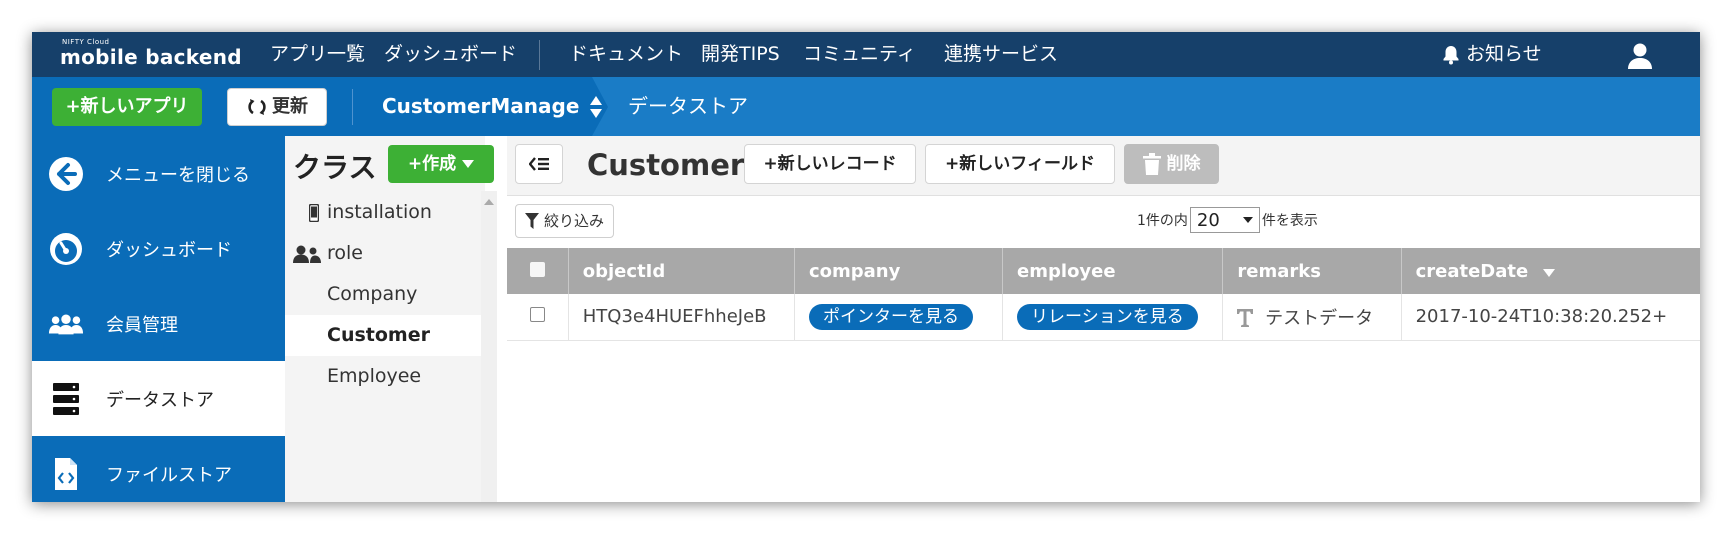 This screenshot has height=534, width=1731. Describe the element at coordinates (1020, 164) in the screenshot. I see `new-field-button: +新しいフィールド` at that location.